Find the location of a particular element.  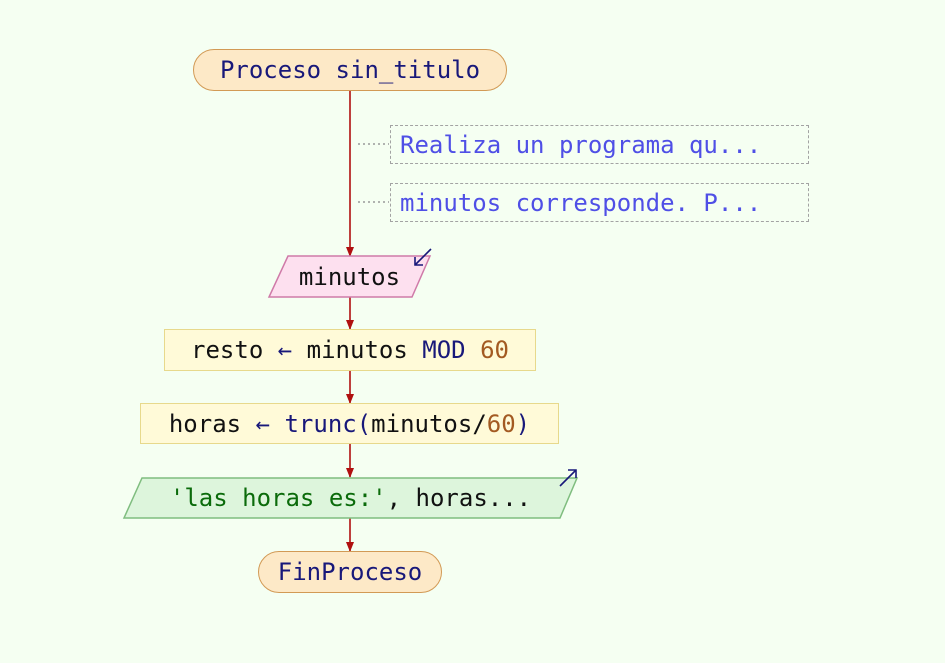

assign2-arrow: ← is located at coordinates (263, 423).